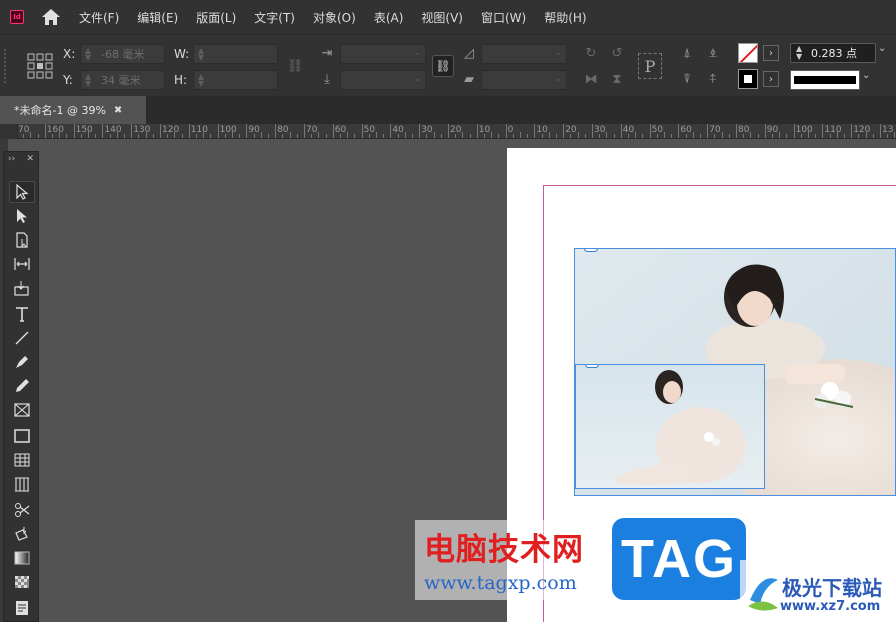 The height and width of the screenshot is (622, 896). I want to click on ruler-origin, so click(9, 131).